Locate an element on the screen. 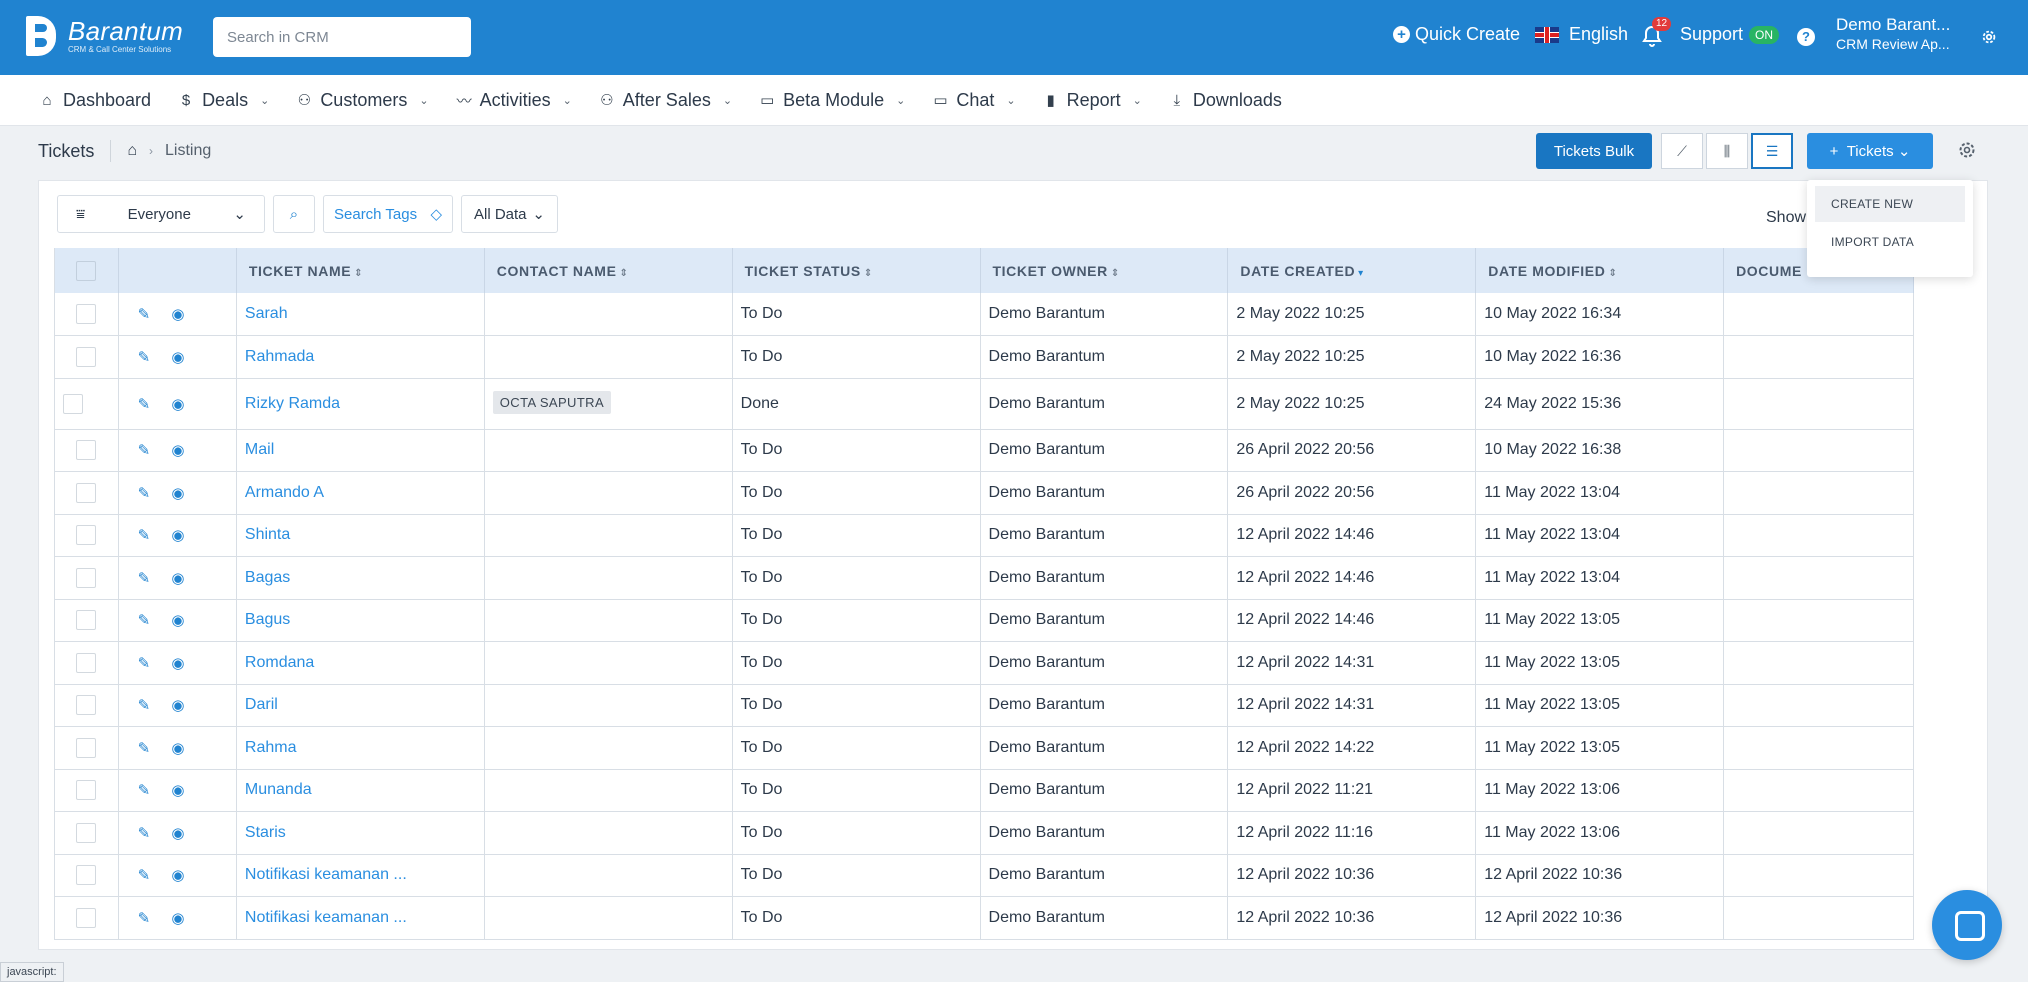  nav-customers: ⚇ Customers ⌄ is located at coordinates (363, 100).